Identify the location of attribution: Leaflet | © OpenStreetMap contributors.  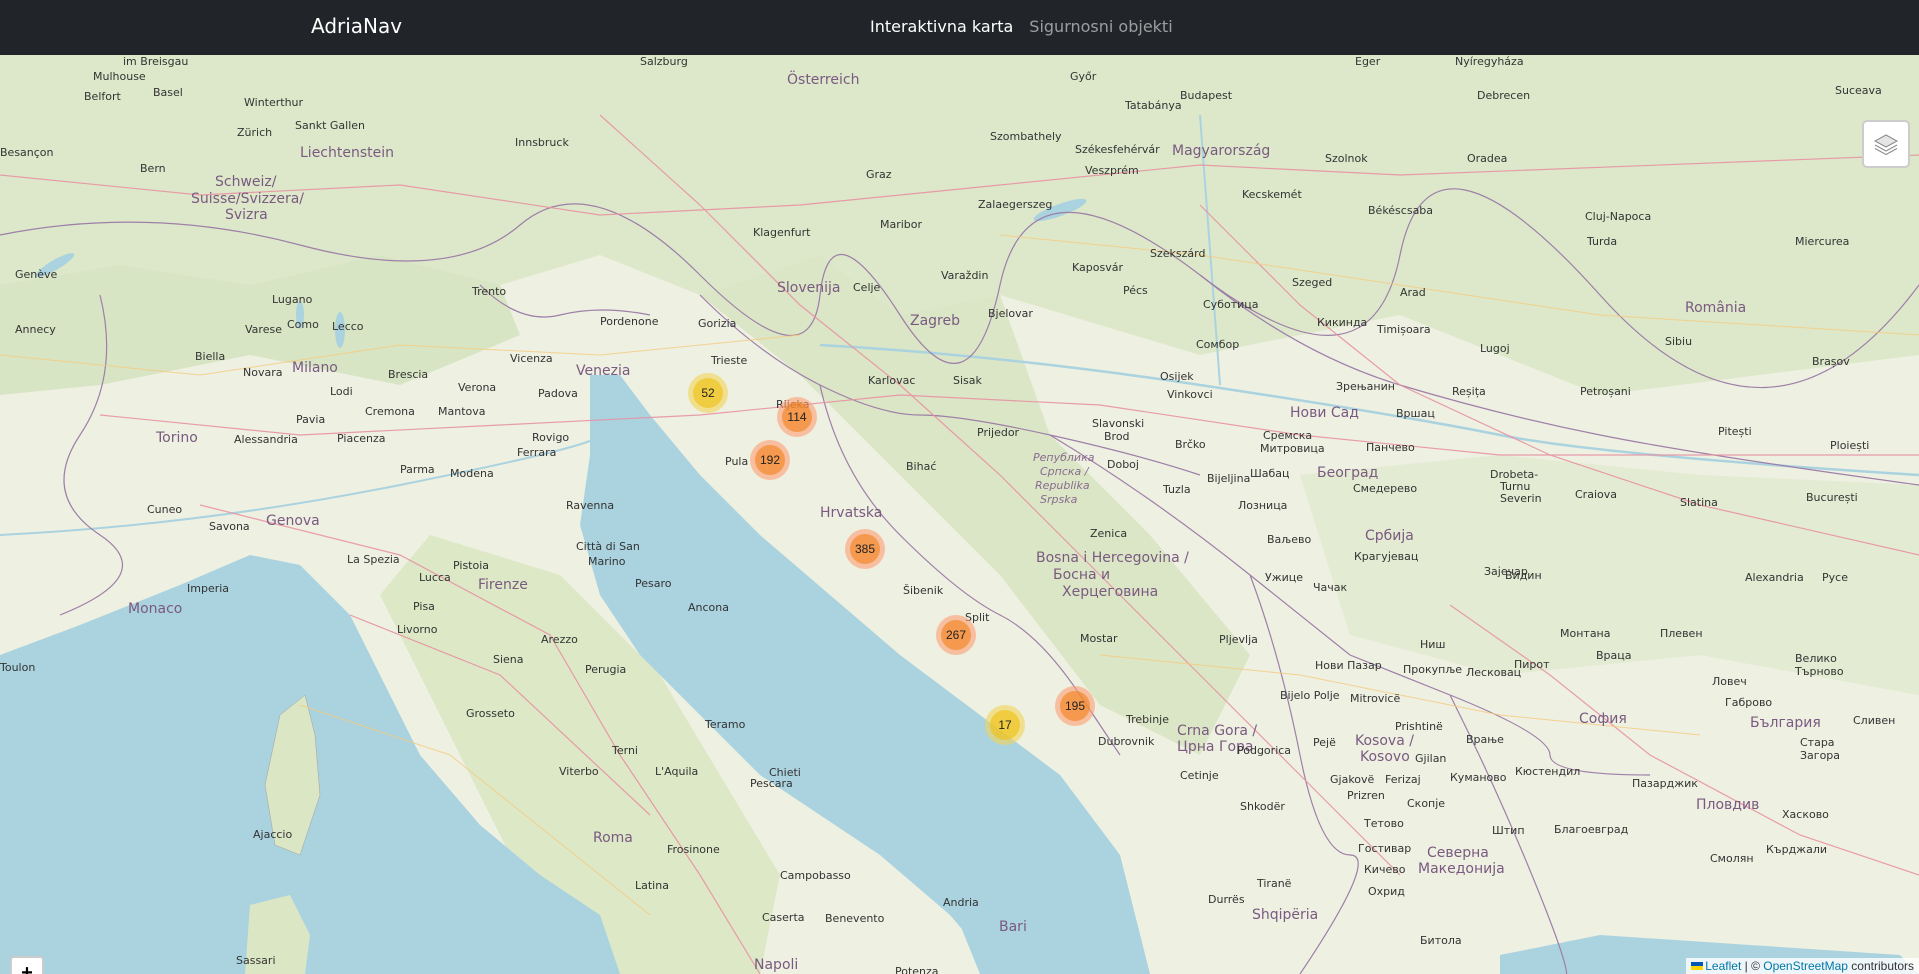
(1802, 966).